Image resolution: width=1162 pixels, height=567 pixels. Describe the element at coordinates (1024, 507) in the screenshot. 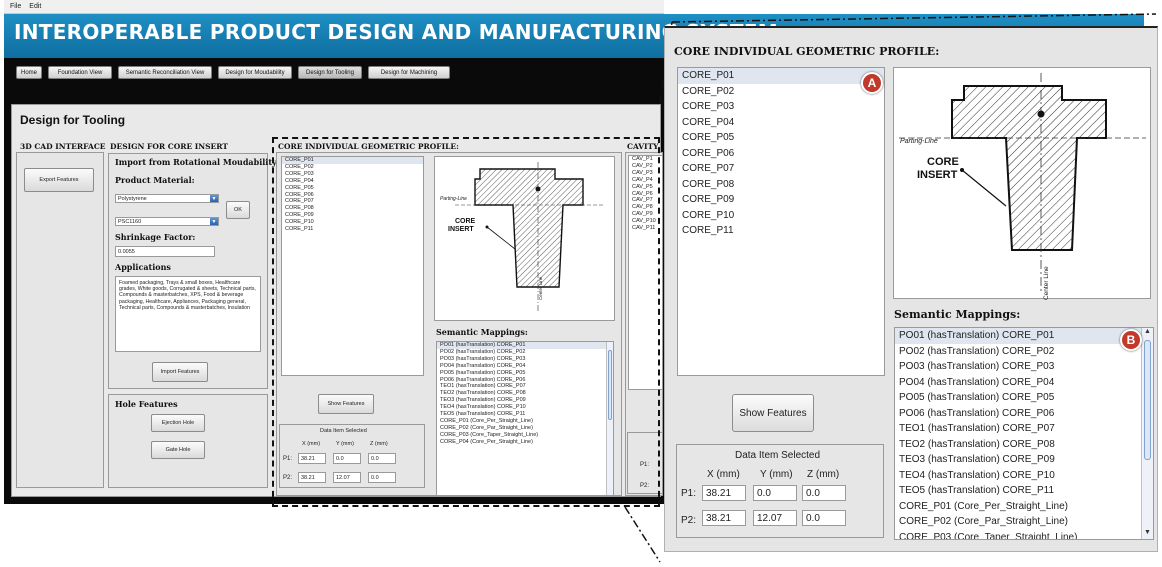

I see `mapping-item: CORE_P01 (Core_Per_Straight_Line)` at that location.